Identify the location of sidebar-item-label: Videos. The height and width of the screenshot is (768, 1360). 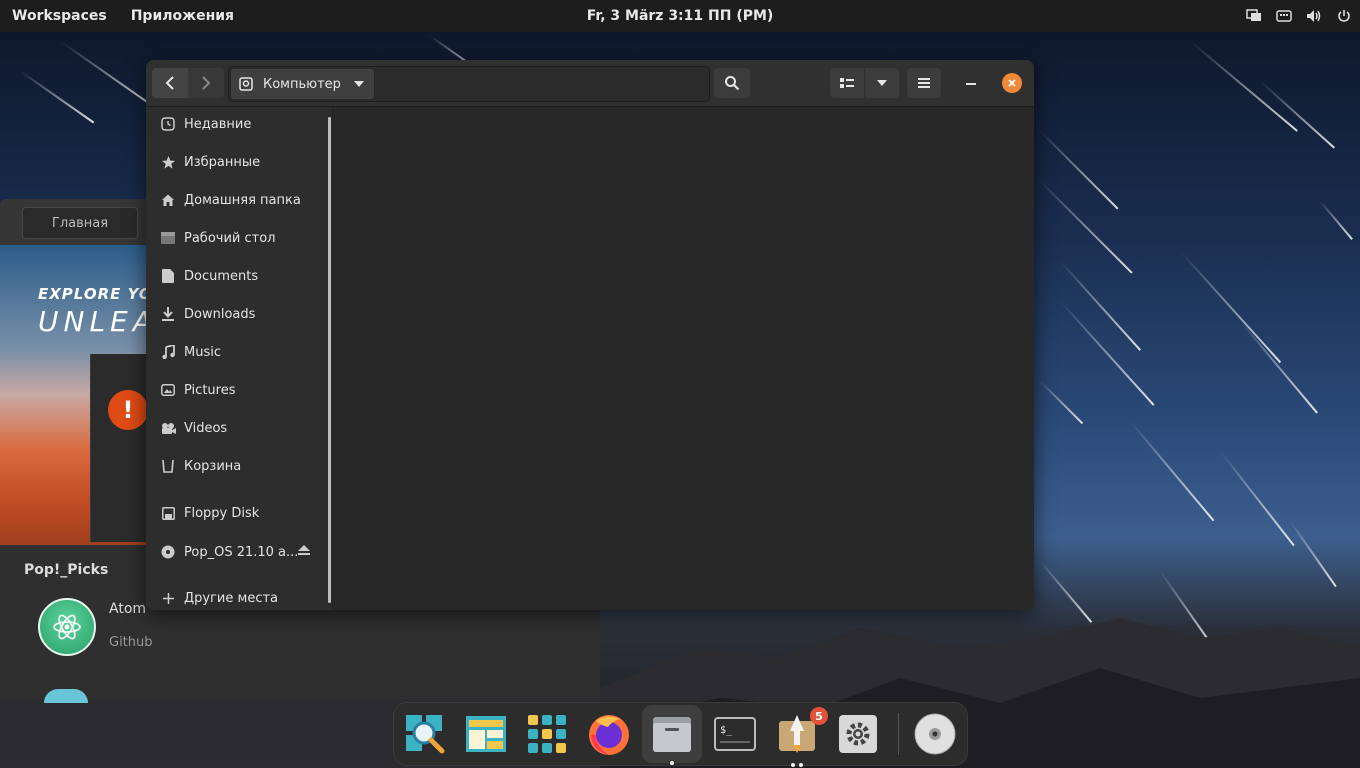
(206, 428).